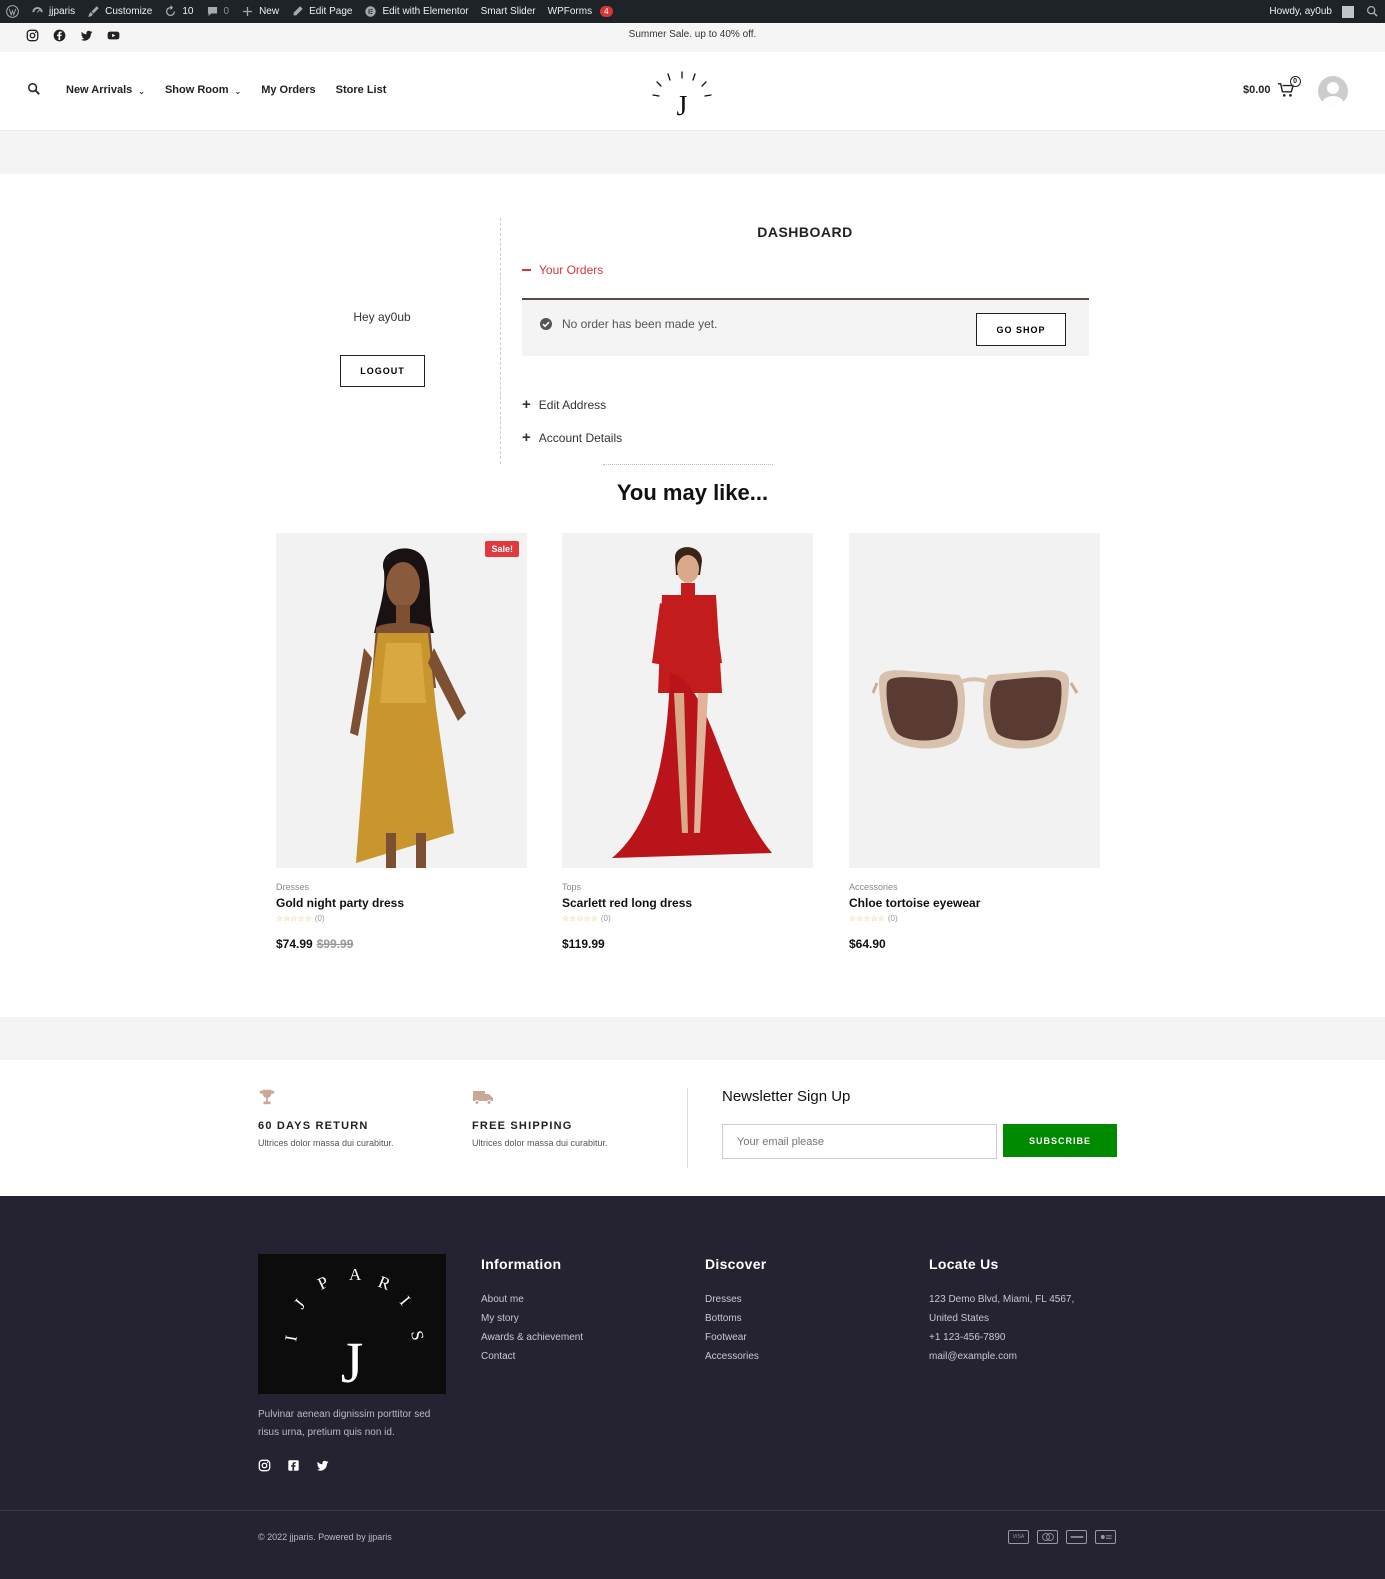 The height and width of the screenshot is (1579, 1385). I want to click on footer-phone: +1 123-456-7890, so click(1001, 1337).